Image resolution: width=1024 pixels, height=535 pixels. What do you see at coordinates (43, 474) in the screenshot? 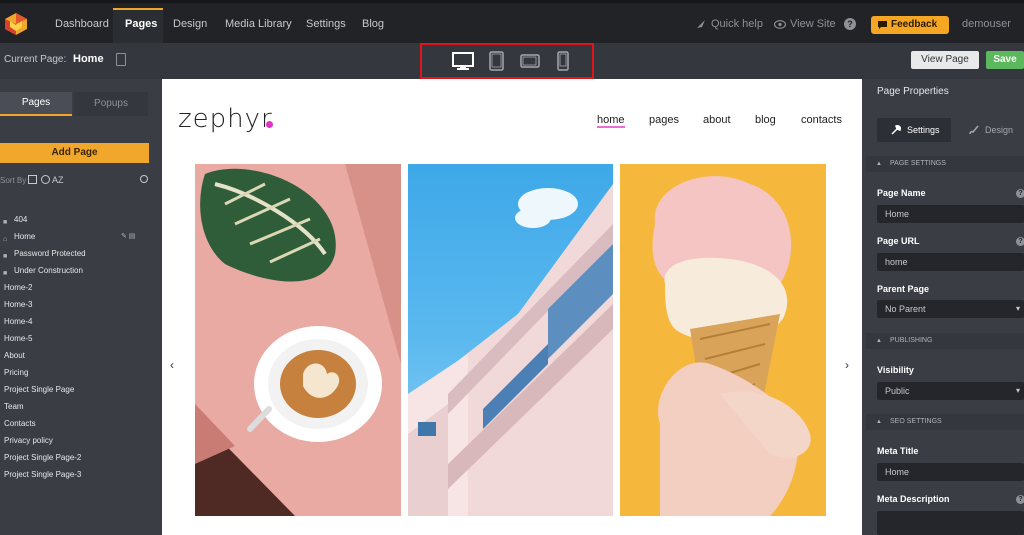
I see `page-list-item-label: Project Single Page-3` at bounding box center [43, 474].